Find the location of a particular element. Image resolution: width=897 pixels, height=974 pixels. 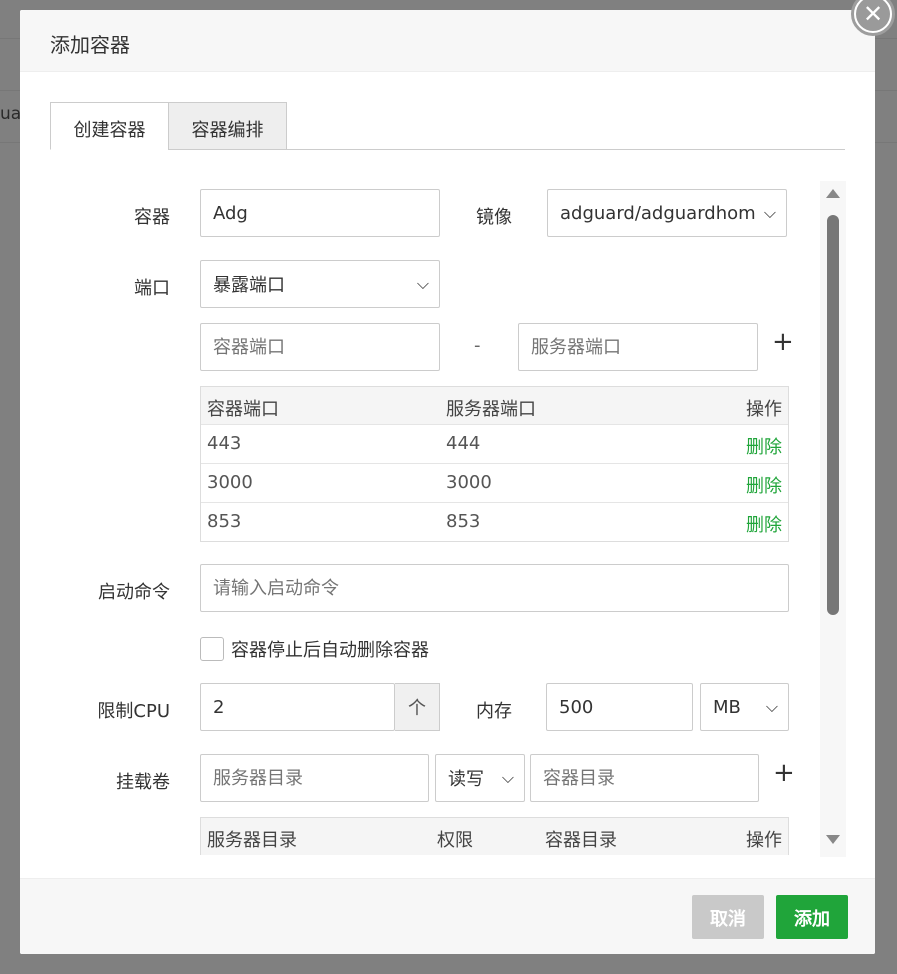

cpu-stepper-button: 个 is located at coordinates (417, 707).